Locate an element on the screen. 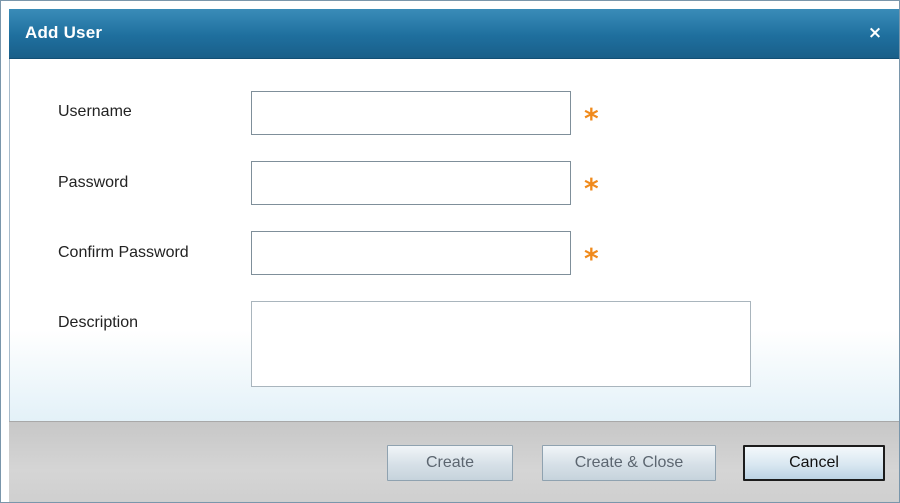 The image size is (900, 503). password-required-asterisk-icon: * is located at coordinates (591, 188).